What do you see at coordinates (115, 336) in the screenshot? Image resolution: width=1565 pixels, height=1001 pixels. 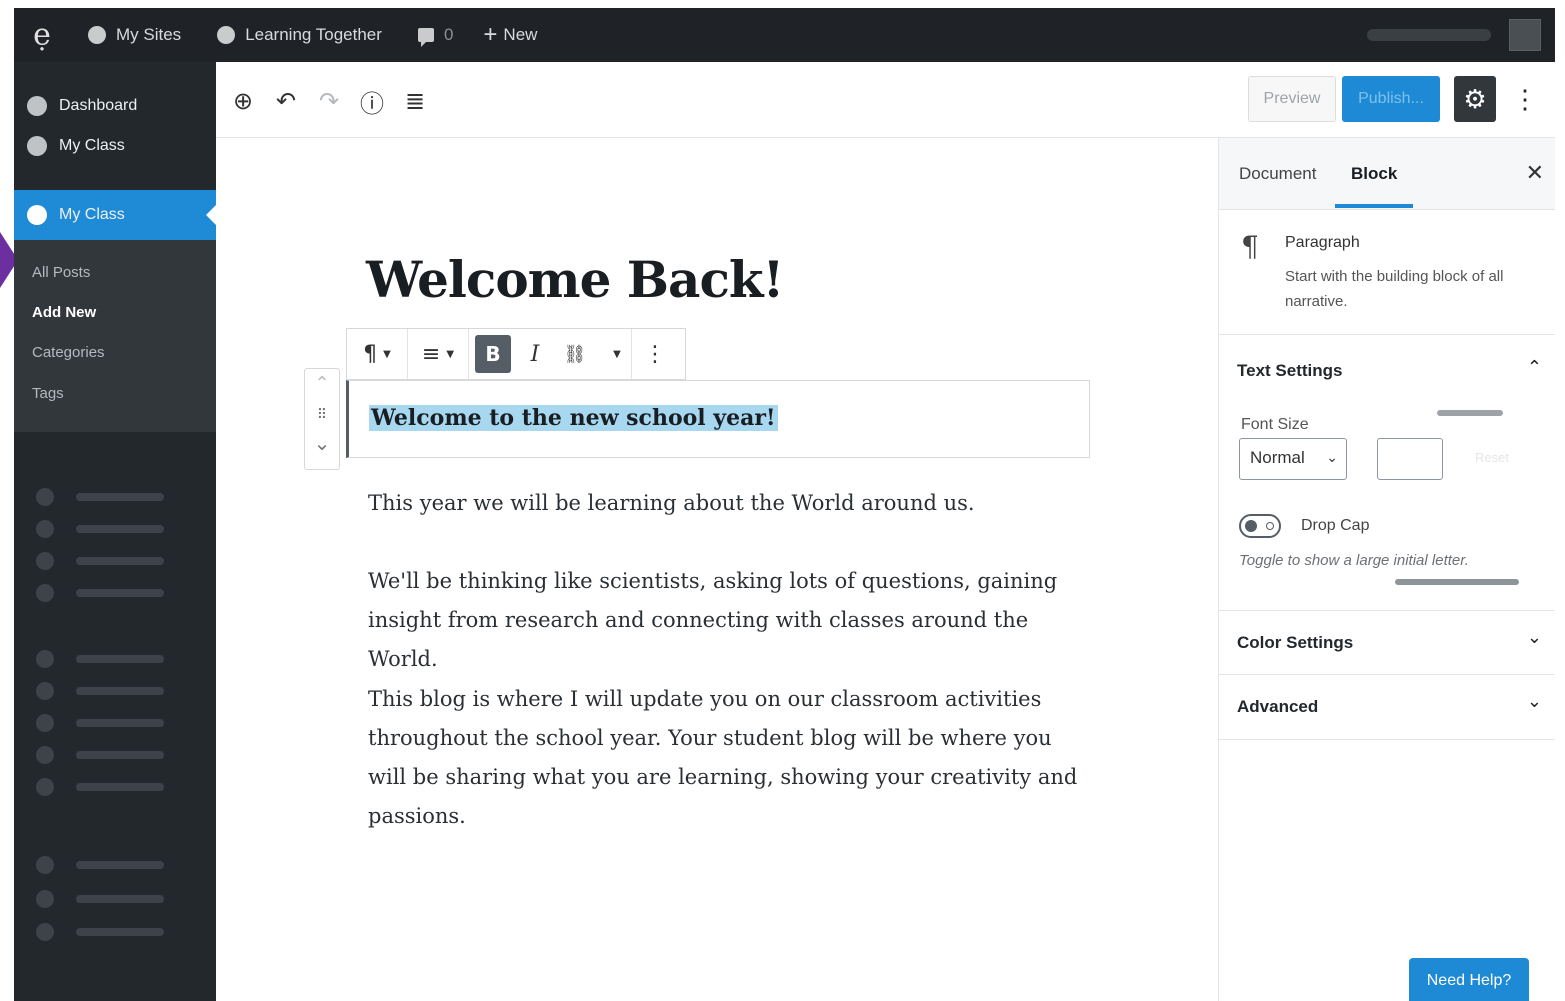 I see `sidebar-submenu: All Posts Add New Categories Tags` at bounding box center [115, 336].